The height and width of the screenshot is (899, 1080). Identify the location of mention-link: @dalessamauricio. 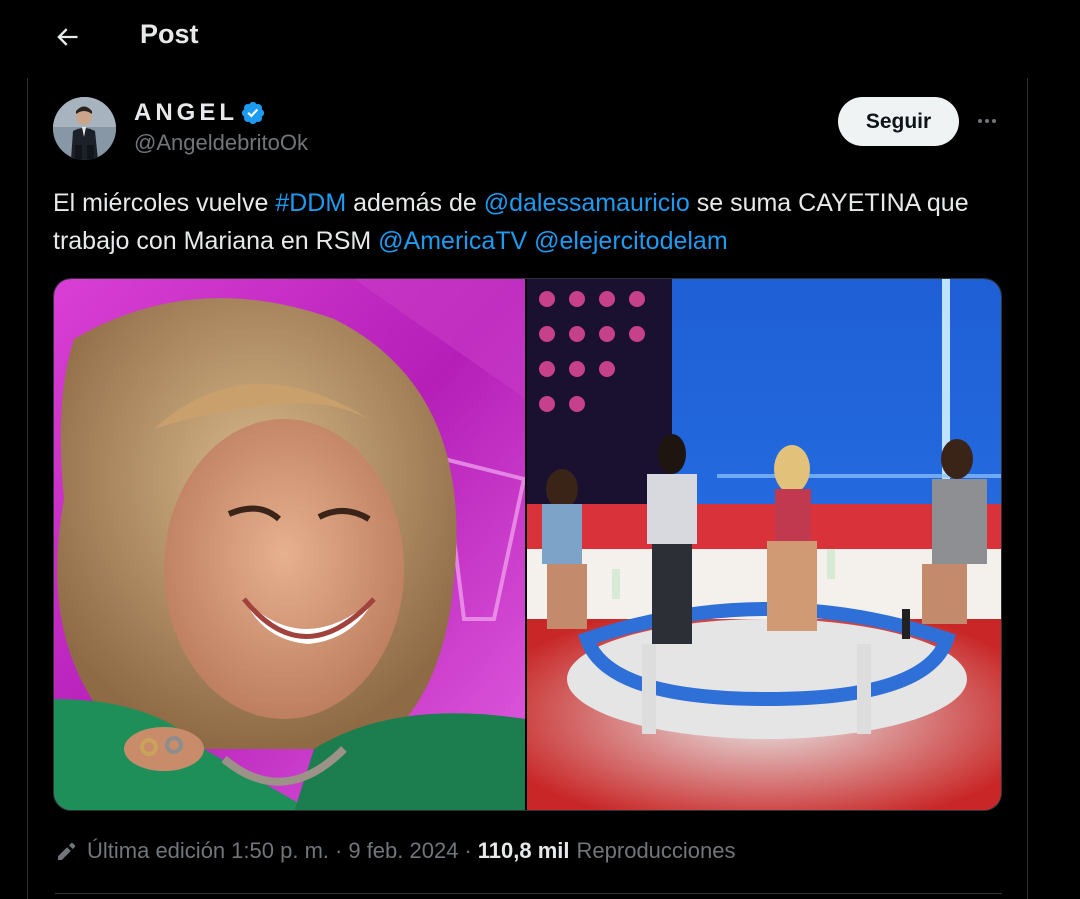
(587, 203).